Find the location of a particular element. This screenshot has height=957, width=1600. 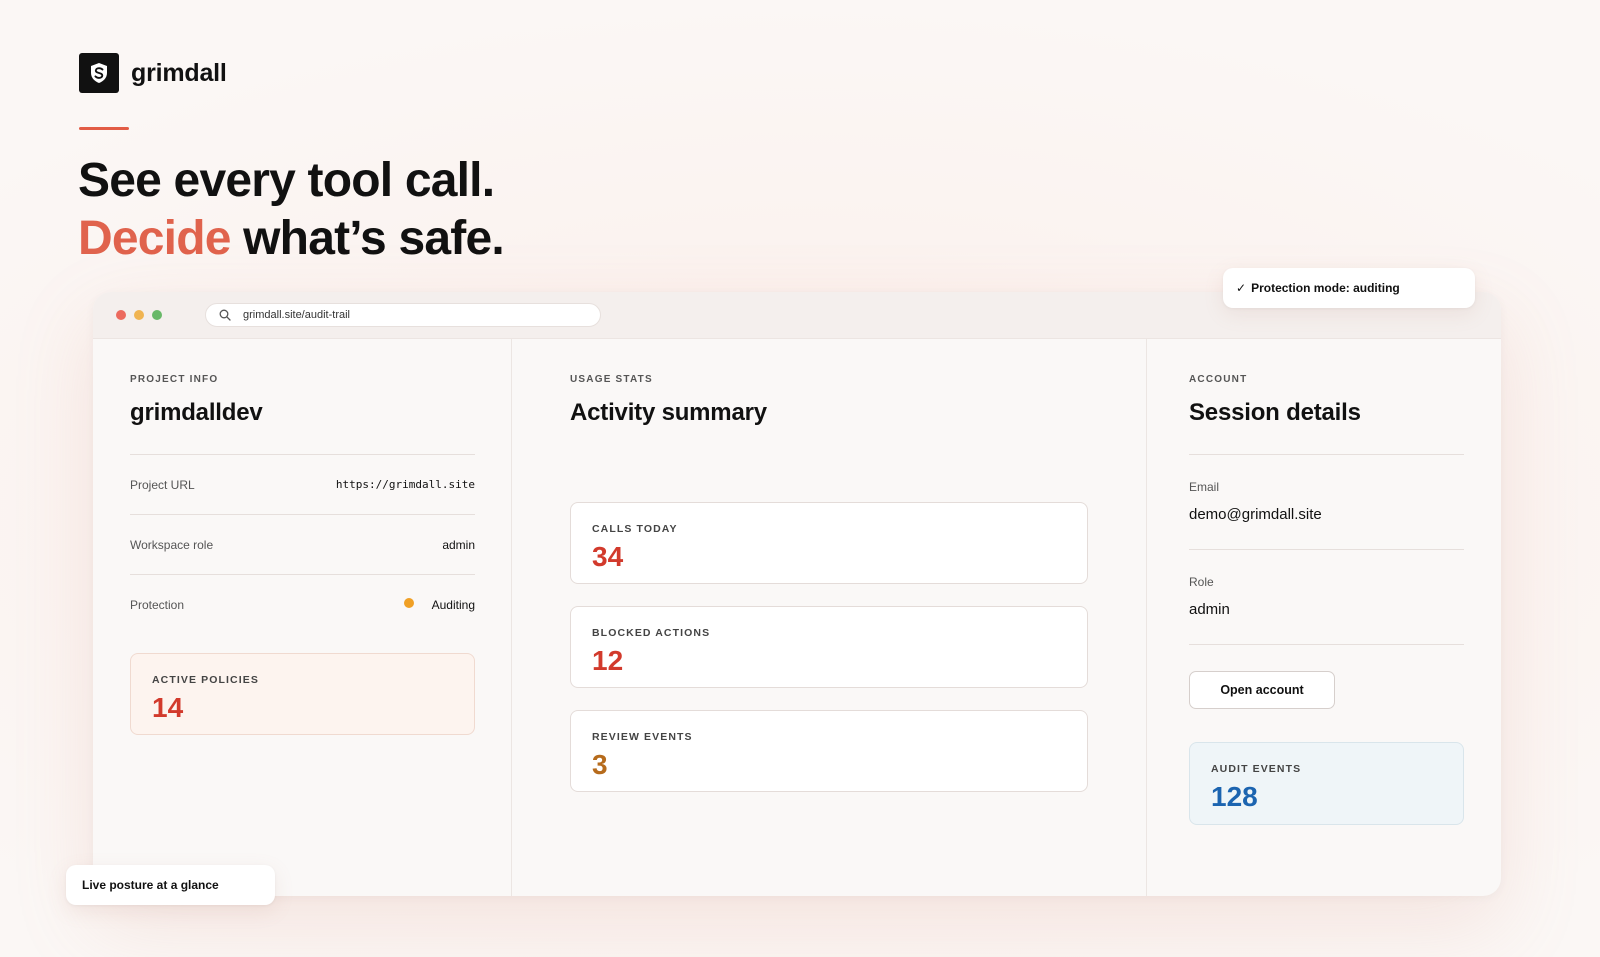

review-events-value: 3 is located at coordinates (600, 764).